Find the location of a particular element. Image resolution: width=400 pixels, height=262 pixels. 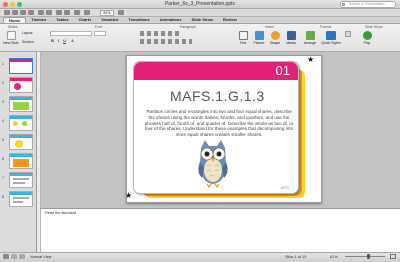

tab-tables: Tables is located at coordinates (62, 20).